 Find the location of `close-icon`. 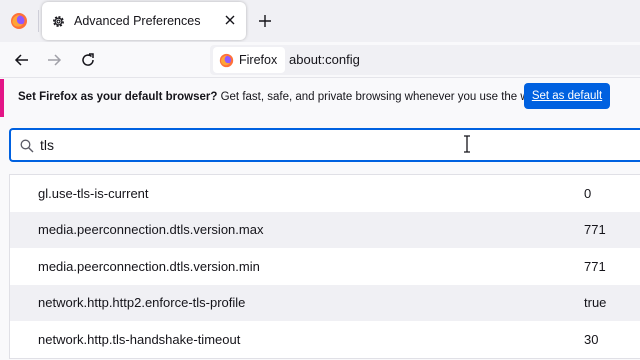

close-icon is located at coordinates (230, 20).